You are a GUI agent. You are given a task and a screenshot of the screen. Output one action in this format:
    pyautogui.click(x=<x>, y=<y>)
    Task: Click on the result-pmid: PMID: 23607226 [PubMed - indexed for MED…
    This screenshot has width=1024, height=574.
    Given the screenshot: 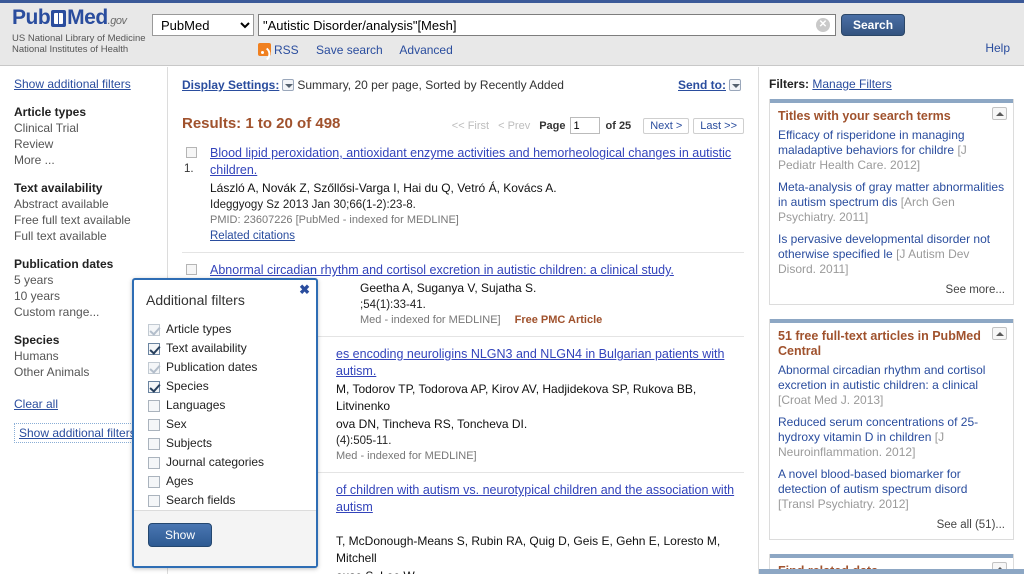 What is the action you would take?
    pyautogui.click(x=334, y=220)
    